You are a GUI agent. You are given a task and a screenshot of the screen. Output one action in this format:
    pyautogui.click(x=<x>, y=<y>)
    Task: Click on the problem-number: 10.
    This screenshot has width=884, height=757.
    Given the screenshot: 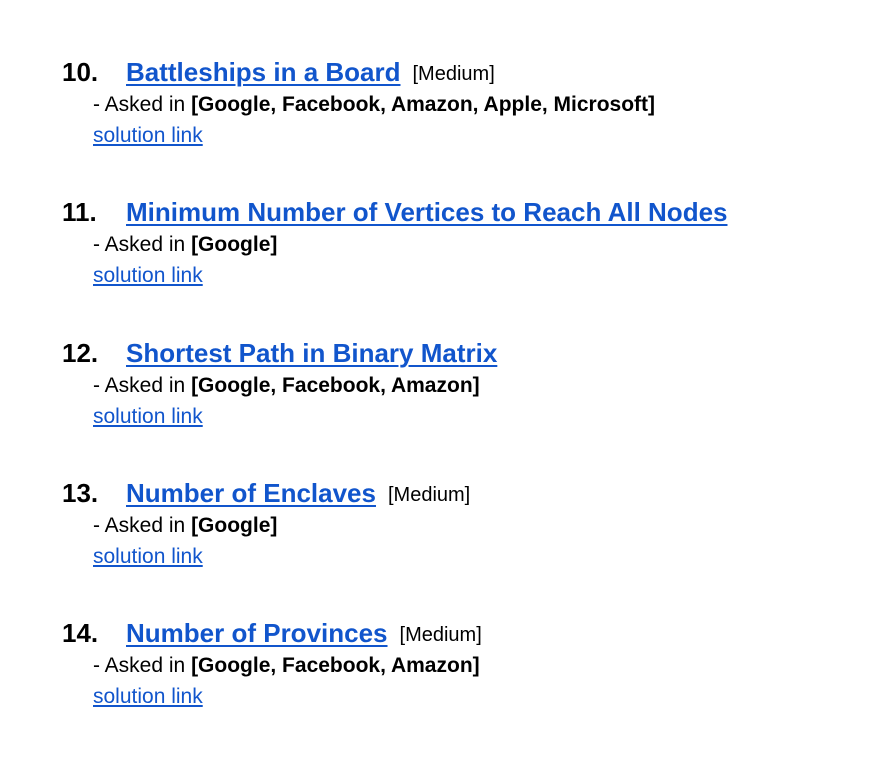 What is the action you would take?
    pyautogui.click(x=80, y=72)
    